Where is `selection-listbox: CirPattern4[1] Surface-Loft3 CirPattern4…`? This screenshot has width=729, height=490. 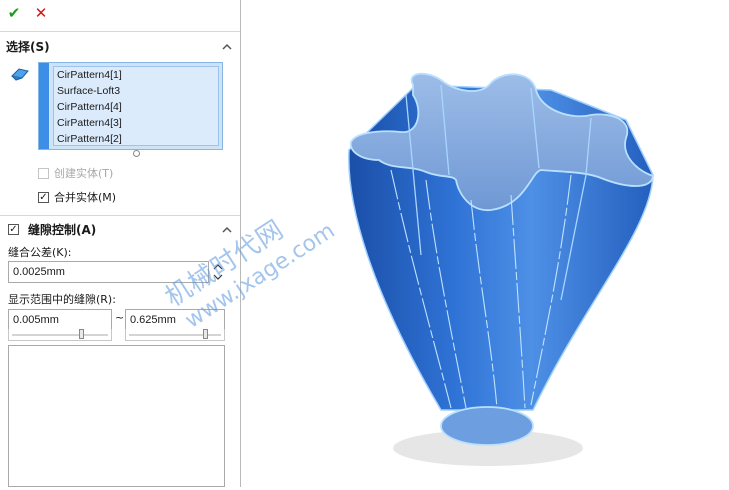 selection-listbox: CirPattern4[1] Surface-Loft3 CirPattern4… is located at coordinates (130, 106).